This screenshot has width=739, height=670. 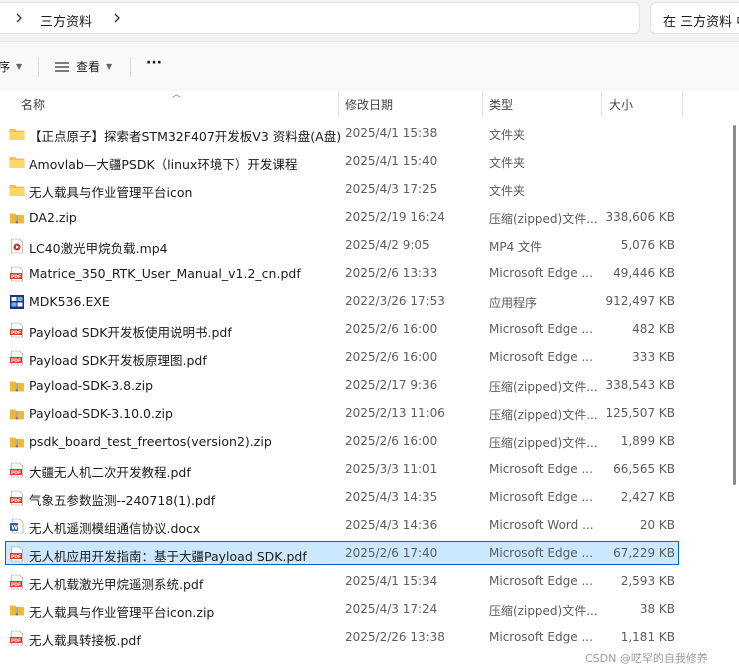 I want to click on column-headers: ︿ 名称 修改日期 类型 大小, so click(x=369, y=103).